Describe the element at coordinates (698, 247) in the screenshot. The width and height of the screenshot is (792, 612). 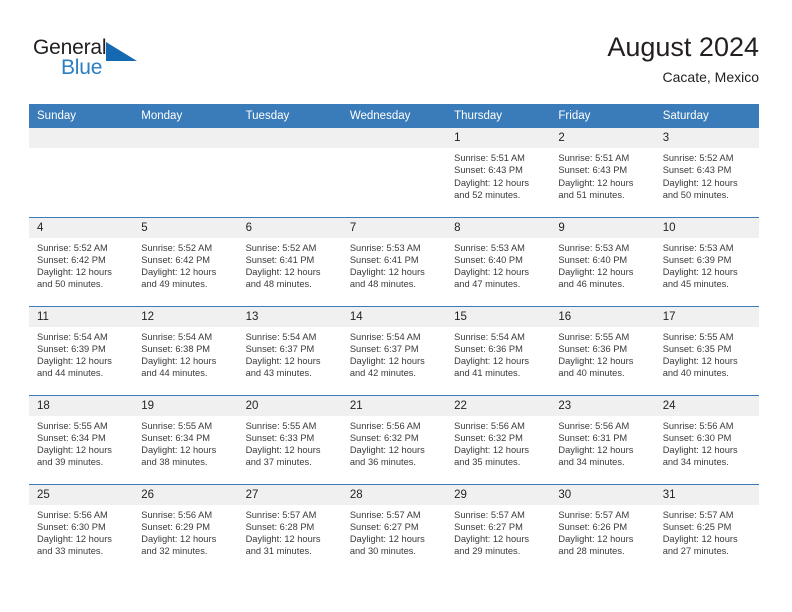
I see `sunrise-text: Sunrise: 5:53 AM` at that location.